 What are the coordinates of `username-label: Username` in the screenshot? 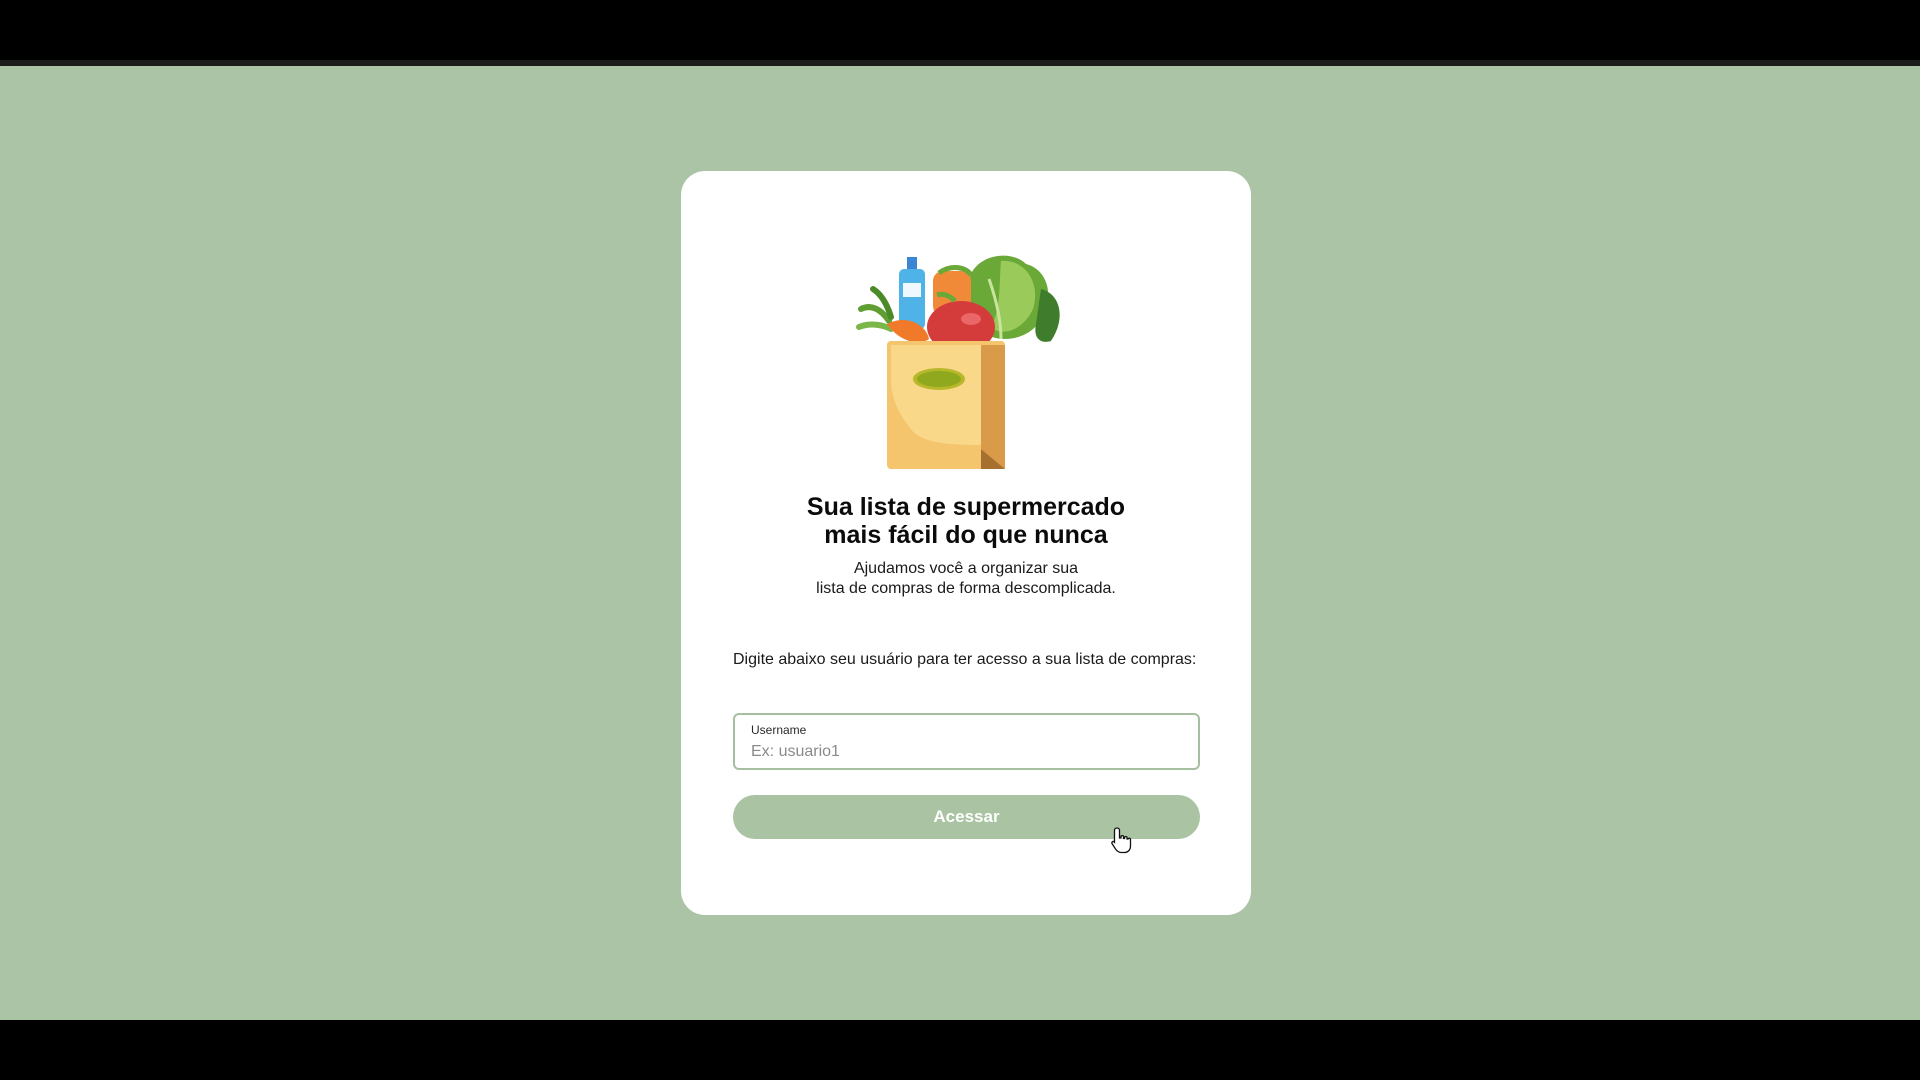 It's located at (779, 730).